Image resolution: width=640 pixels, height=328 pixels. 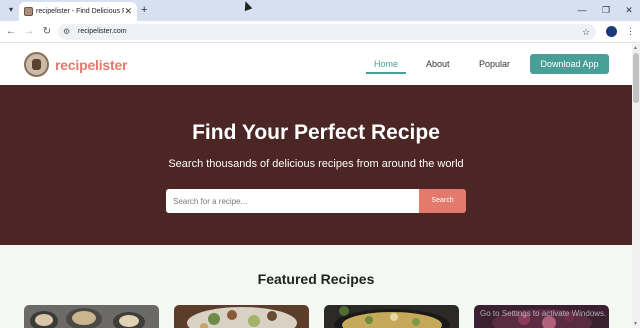 What do you see at coordinates (144, 10) in the screenshot?
I see `new-tab-icon: +` at bounding box center [144, 10].